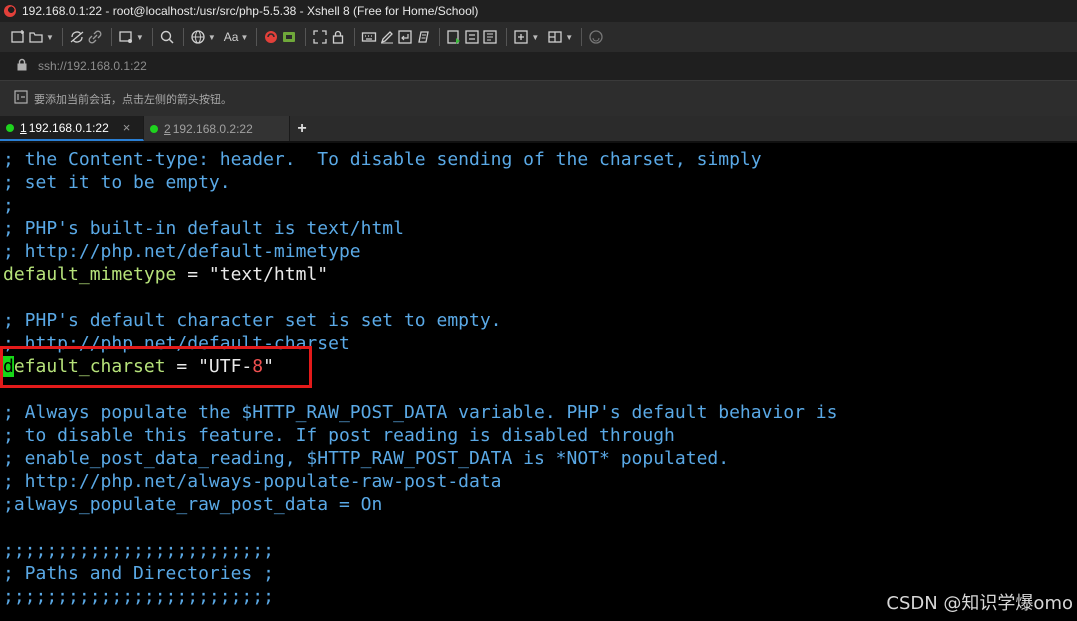 This screenshot has height=621, width=1077. Describe the element at coordinates (193, 504) in the screenshot. I see `terminal-line: ;always_populate_raw_post_data = On` at that location.